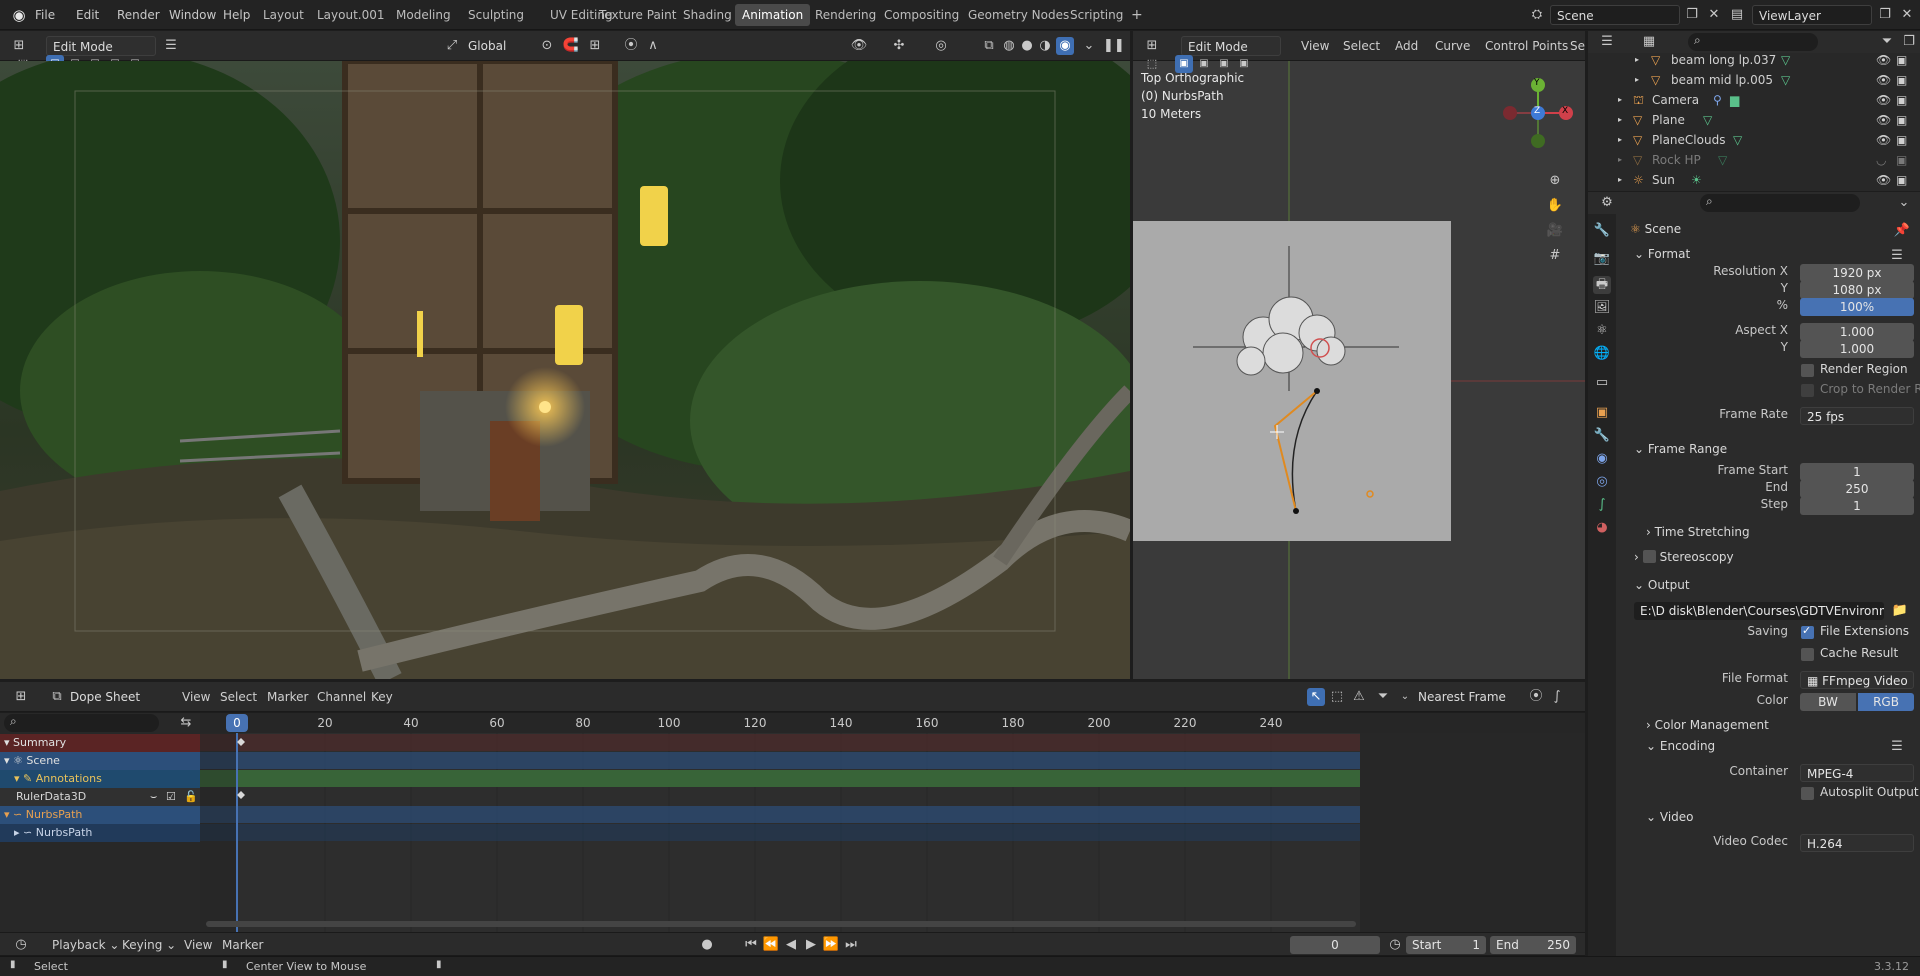  What do you see at coordinates (1807, 370) in the screenshot?
I see `render-region-checkbox` at bounding box center [1807, 370].